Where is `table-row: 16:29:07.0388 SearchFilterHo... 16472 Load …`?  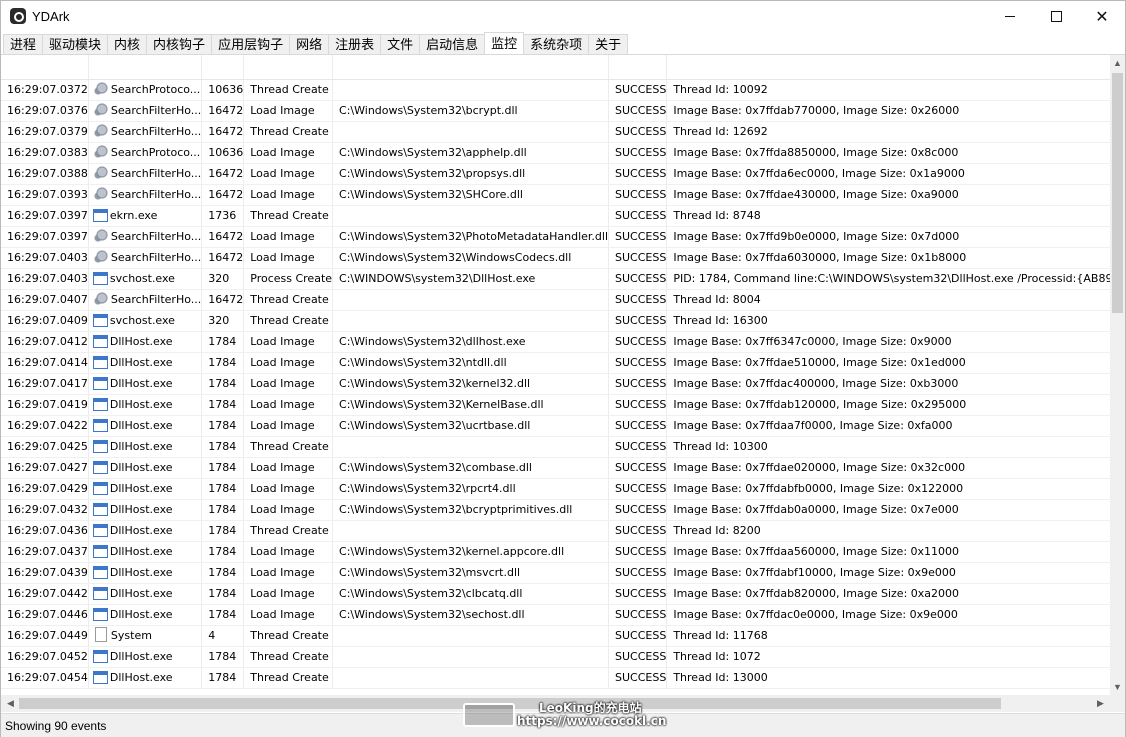 table-row: 16:29:07.0388 SearchFilterHo... 16472 Load … is located at coordinates (555, 174).